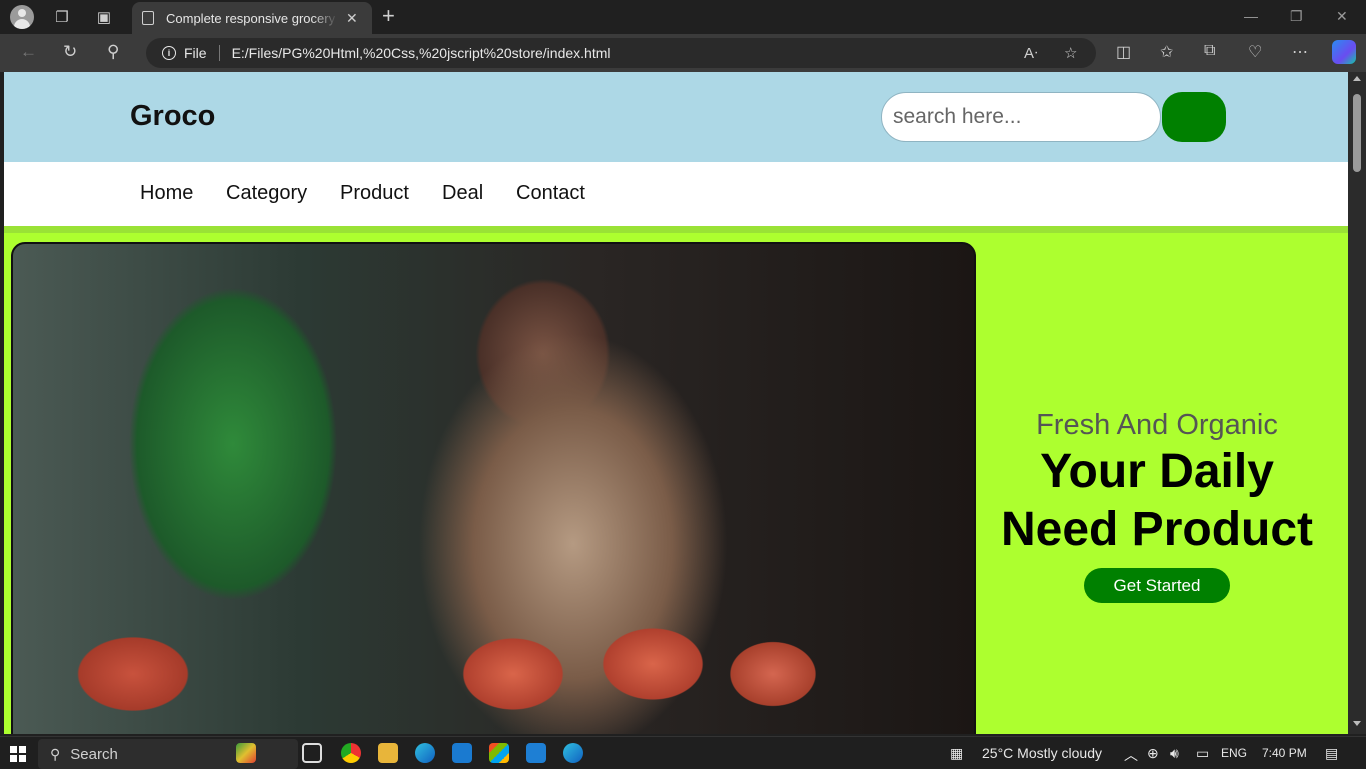 This screenshot has height=769, width=1366. Describe the element at coordinates (1255, 52) in the screenshot. I see `browser-essentials-icon: ♡` at that location.